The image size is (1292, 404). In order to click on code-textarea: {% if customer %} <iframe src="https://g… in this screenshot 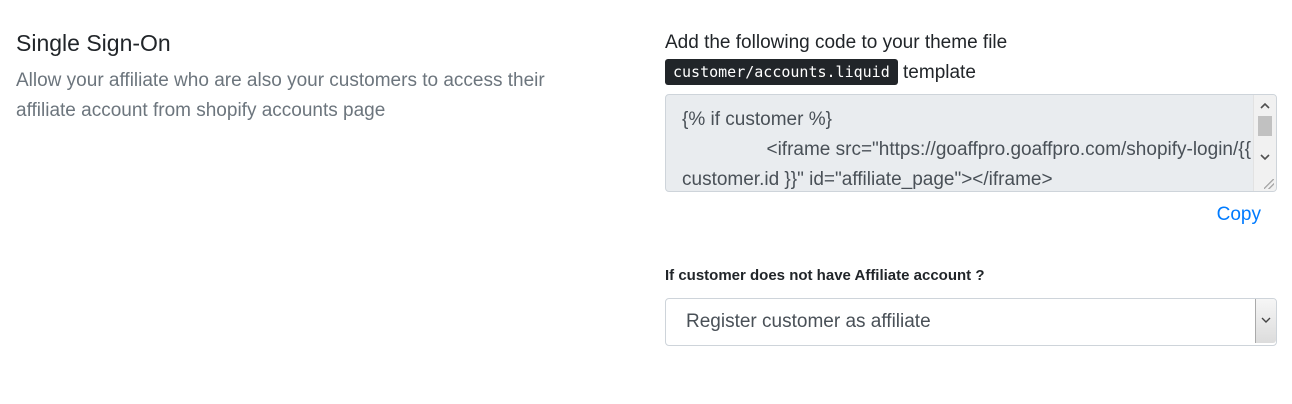, I will do `click(971, 143)`.